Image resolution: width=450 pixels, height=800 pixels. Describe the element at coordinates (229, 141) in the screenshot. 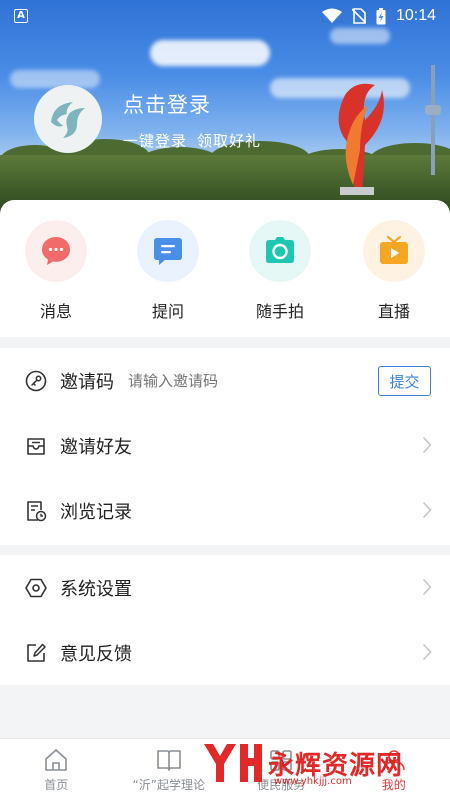

I see `get-gift-text: 领取好礼` at that location.